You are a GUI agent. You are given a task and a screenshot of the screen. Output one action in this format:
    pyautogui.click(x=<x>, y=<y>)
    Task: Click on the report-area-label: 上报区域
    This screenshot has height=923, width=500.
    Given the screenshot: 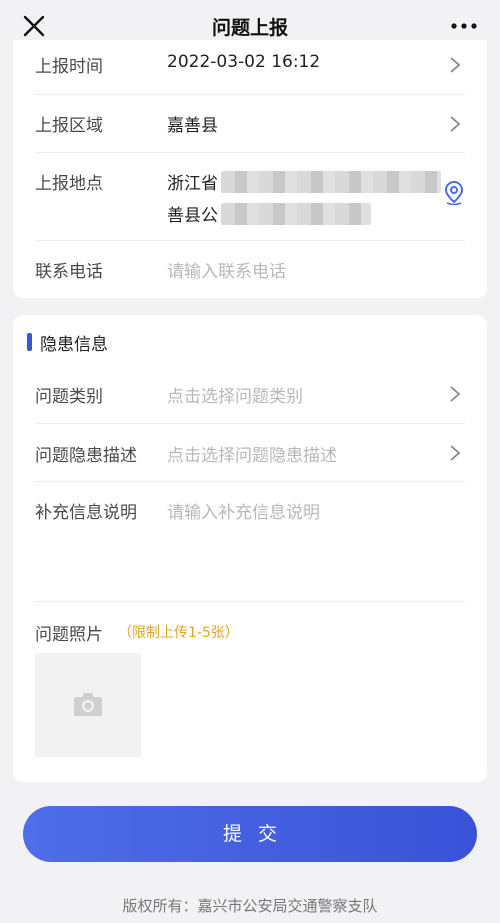 What is the action you would take?
    pyautogui.click(x=69, y=126)
    